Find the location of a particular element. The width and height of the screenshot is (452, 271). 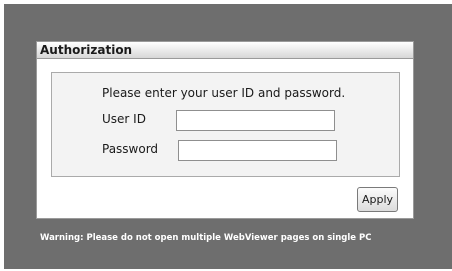

apply-button: Apply is located at coordinates (377, 199).